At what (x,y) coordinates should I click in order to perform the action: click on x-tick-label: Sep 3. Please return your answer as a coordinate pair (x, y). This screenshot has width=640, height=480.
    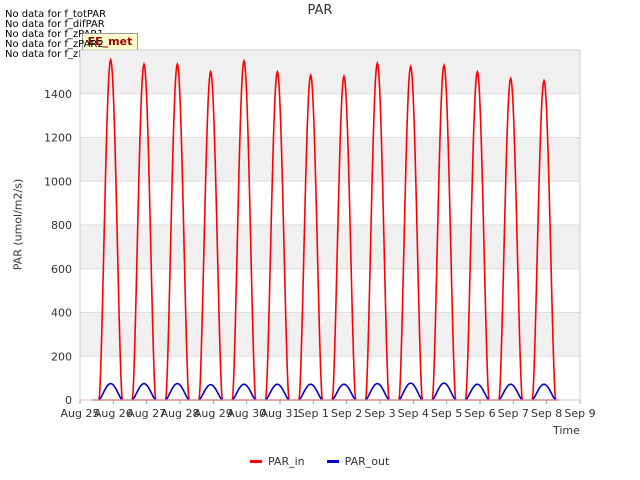
    Looking at the image, I should click on (379, 413).